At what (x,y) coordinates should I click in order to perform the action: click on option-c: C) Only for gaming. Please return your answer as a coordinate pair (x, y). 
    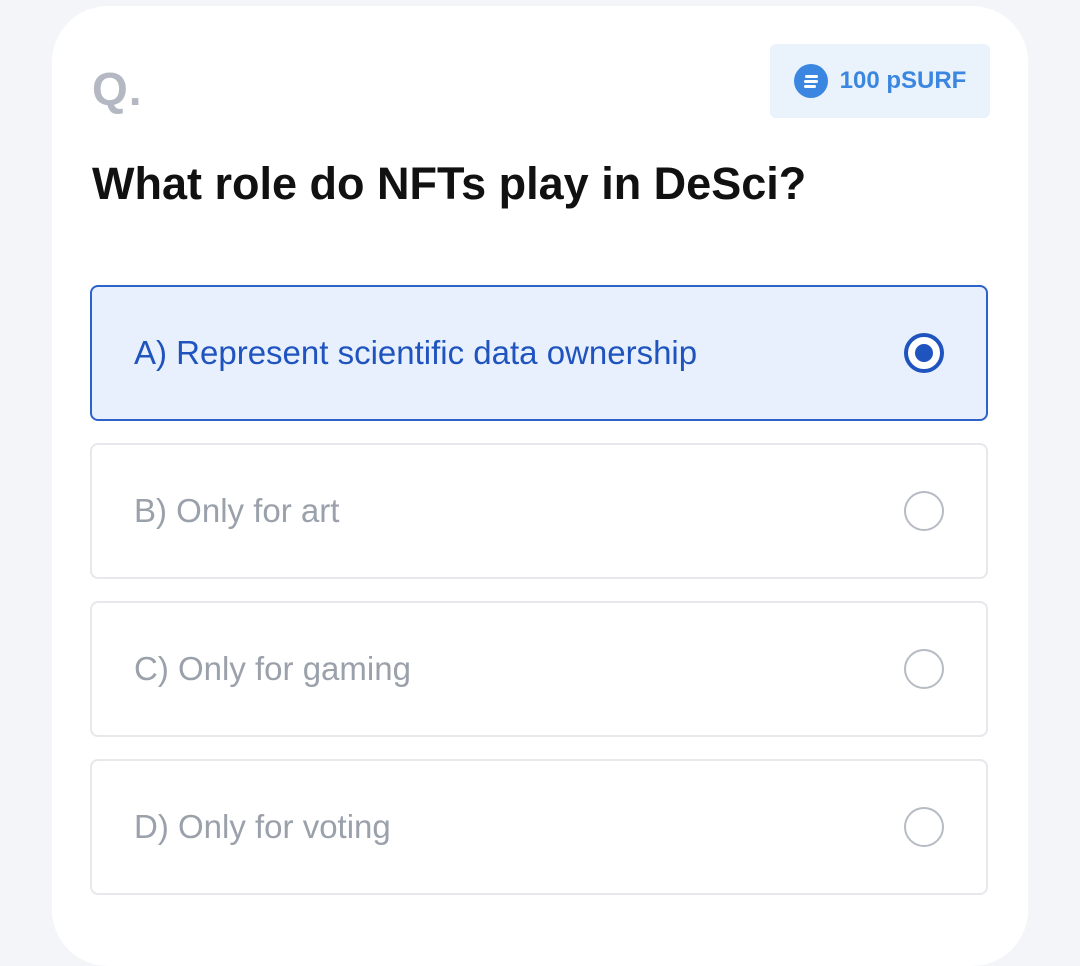
    Looking at the image, I should click on (539, 669).